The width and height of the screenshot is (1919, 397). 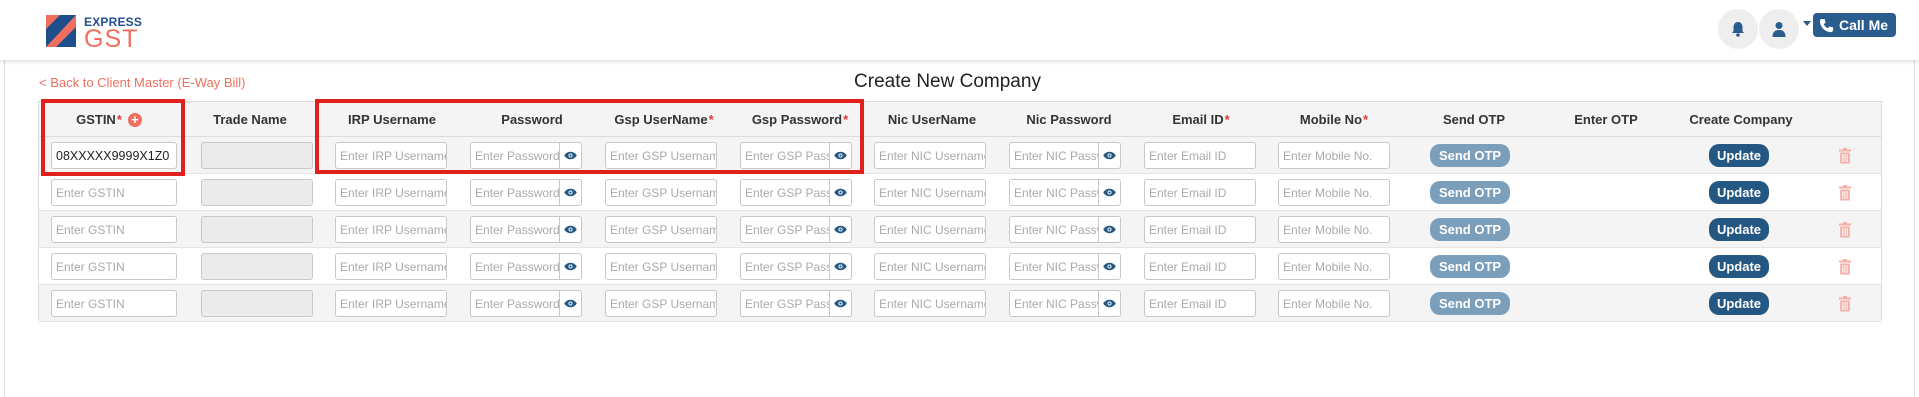 What do you see at coordinates (113, 137) in the screenshot?
I see `gstin-highlight-box` at bounding box center [113, 137].